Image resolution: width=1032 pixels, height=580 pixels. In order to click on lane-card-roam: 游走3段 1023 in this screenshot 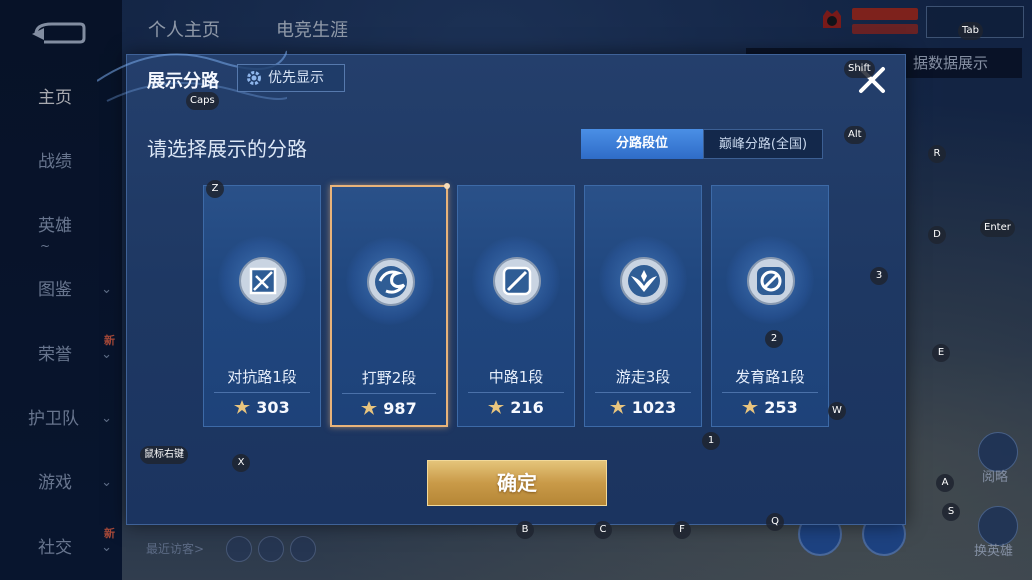, I will do `click(643, 306)`.